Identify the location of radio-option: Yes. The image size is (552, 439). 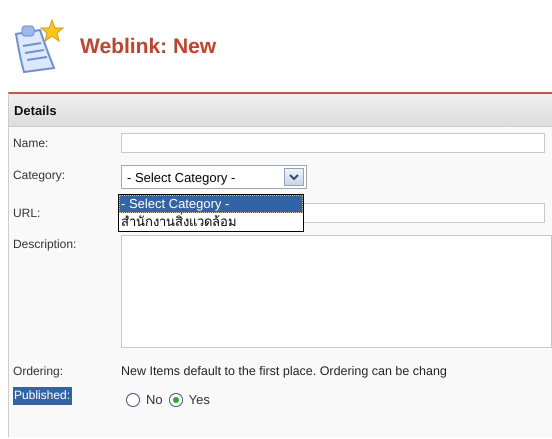
(189, 399).